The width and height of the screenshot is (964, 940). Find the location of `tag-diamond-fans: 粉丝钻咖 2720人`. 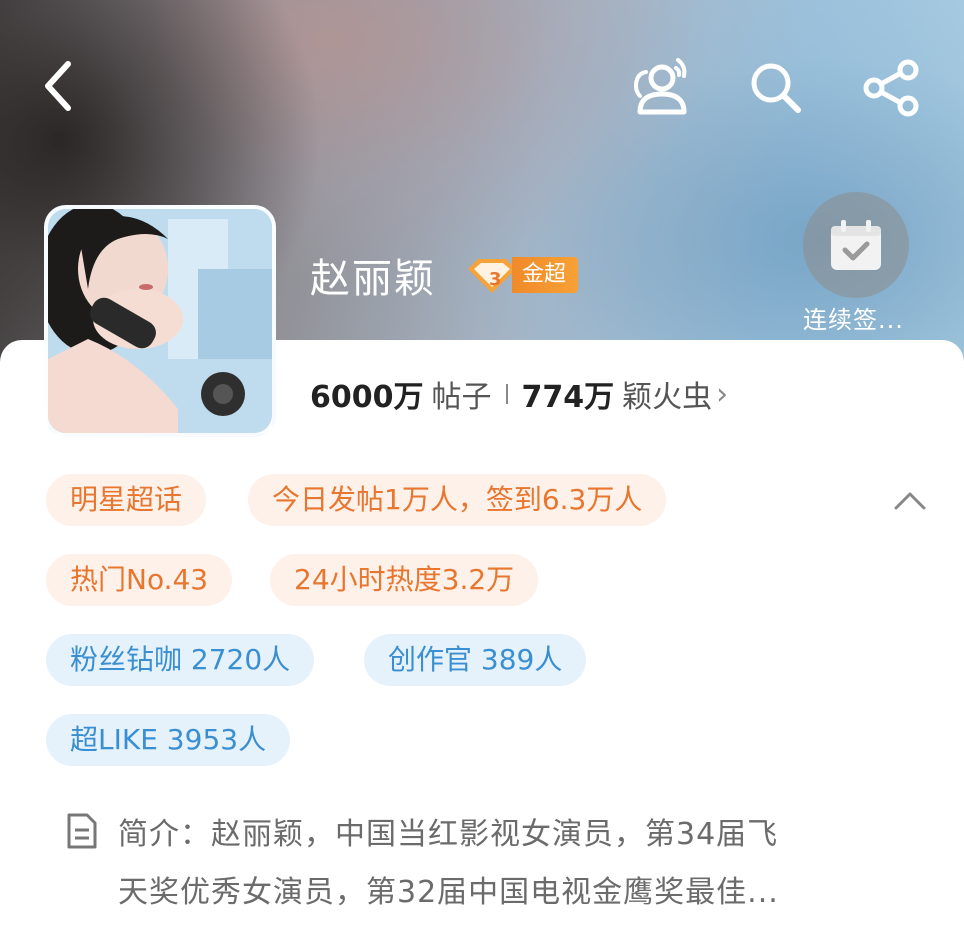

tag-diamond-fans: 粉丝钻咖 2720人 is located at coordinates (180, 660).